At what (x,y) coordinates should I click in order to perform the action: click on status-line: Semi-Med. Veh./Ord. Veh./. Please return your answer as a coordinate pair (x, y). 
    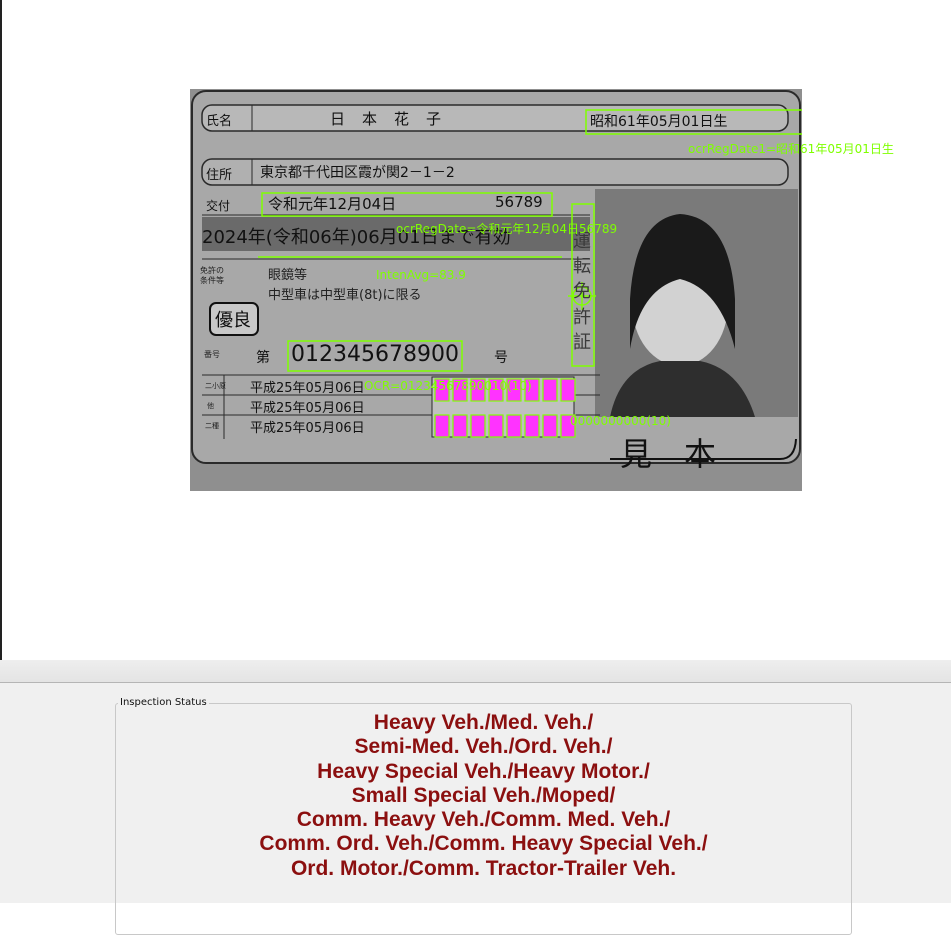
    Looking at the image, I should click on (483, 747).